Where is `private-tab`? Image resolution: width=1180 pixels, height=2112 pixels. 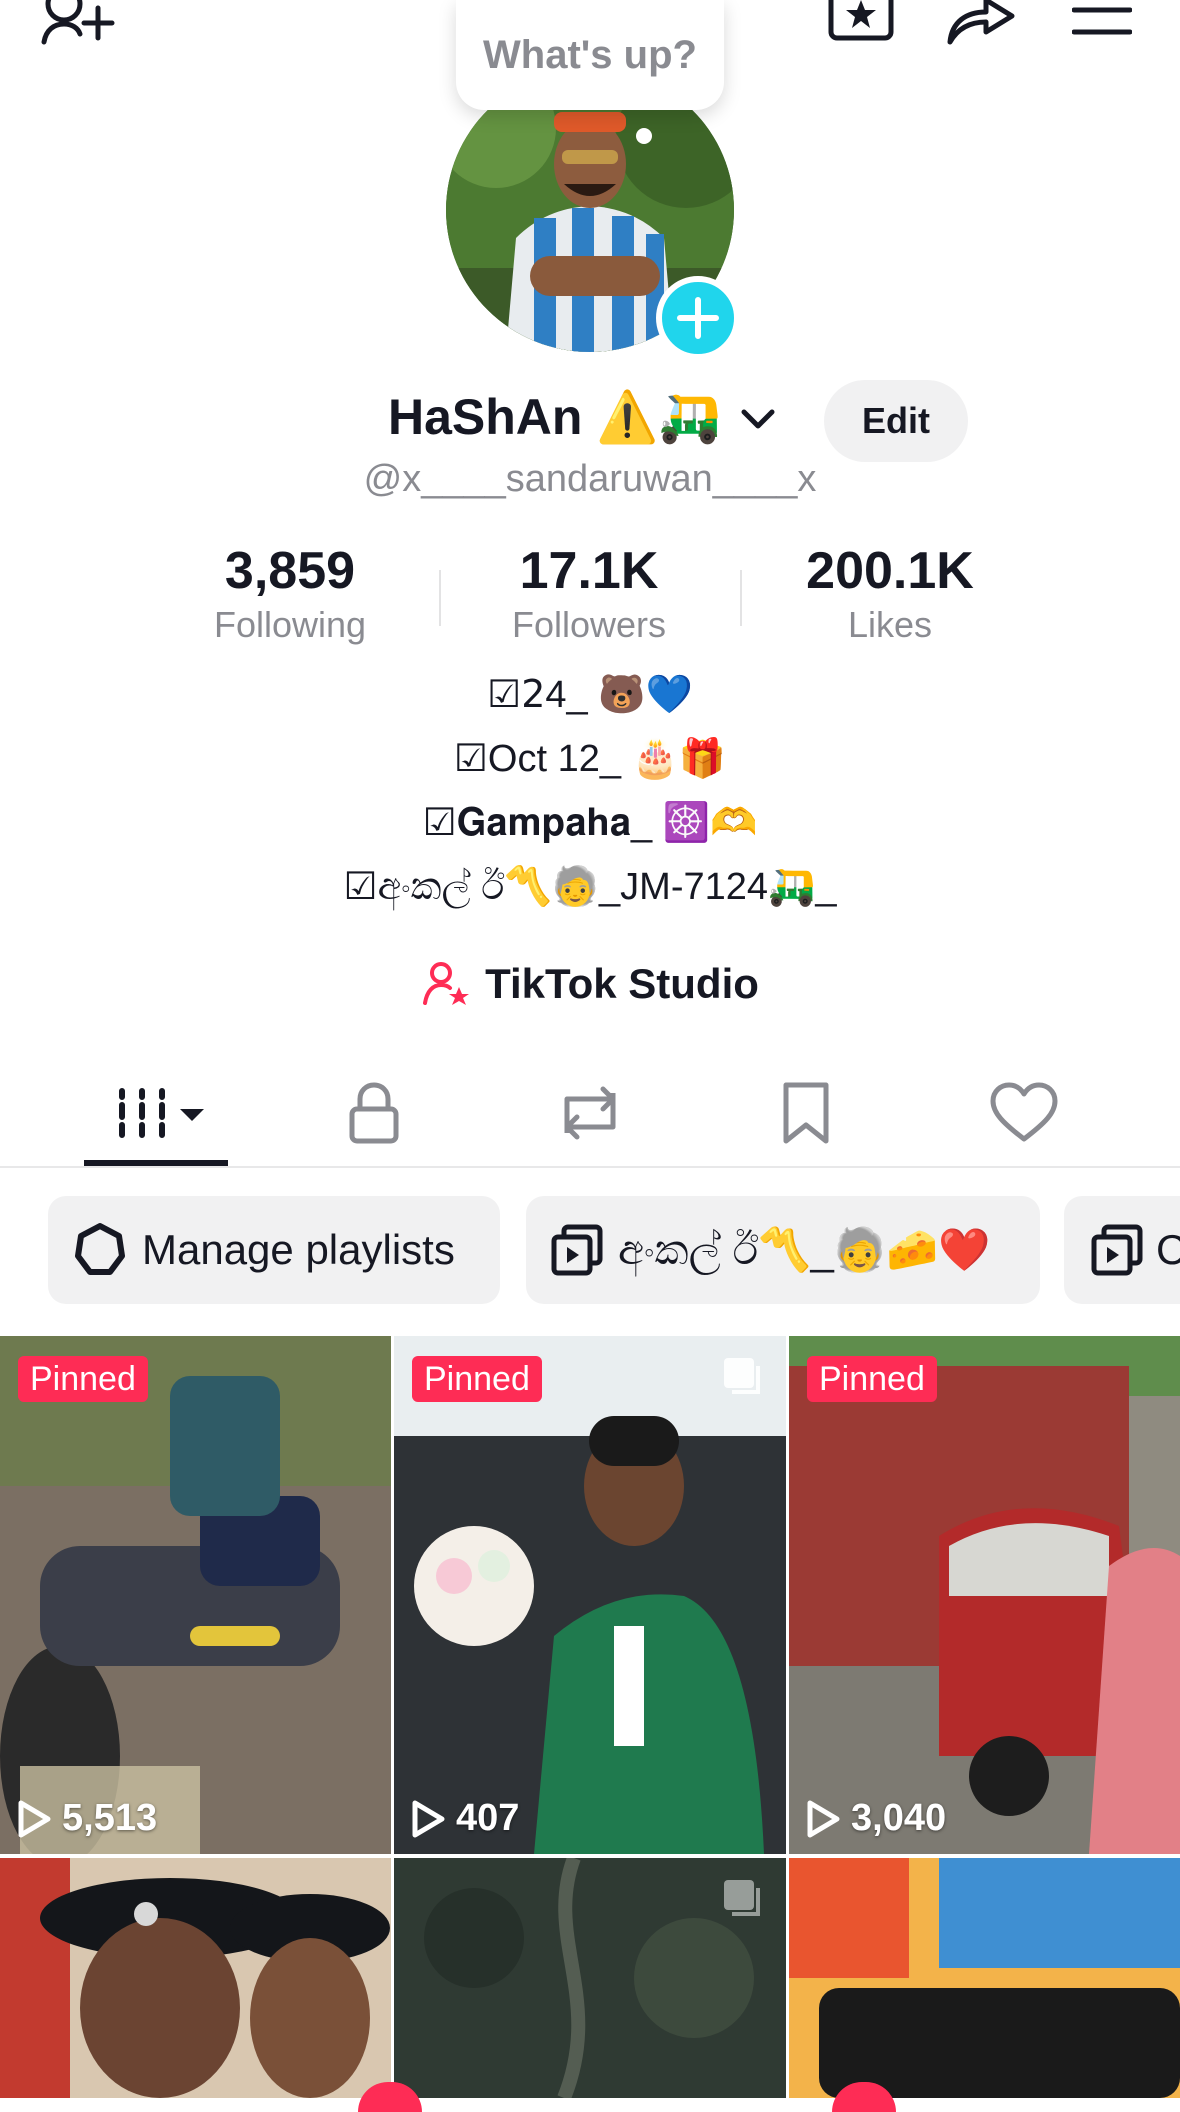
private-tab is located at coordinates (374, 1113).